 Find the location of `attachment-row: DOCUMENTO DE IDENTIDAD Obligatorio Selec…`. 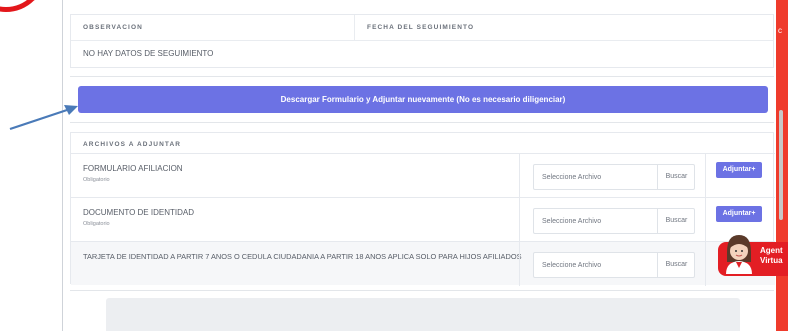

attachment-row: DOCUMENTO DE IDENTIDAD Obligatorio Selec… is located at coordinates (423, 219).